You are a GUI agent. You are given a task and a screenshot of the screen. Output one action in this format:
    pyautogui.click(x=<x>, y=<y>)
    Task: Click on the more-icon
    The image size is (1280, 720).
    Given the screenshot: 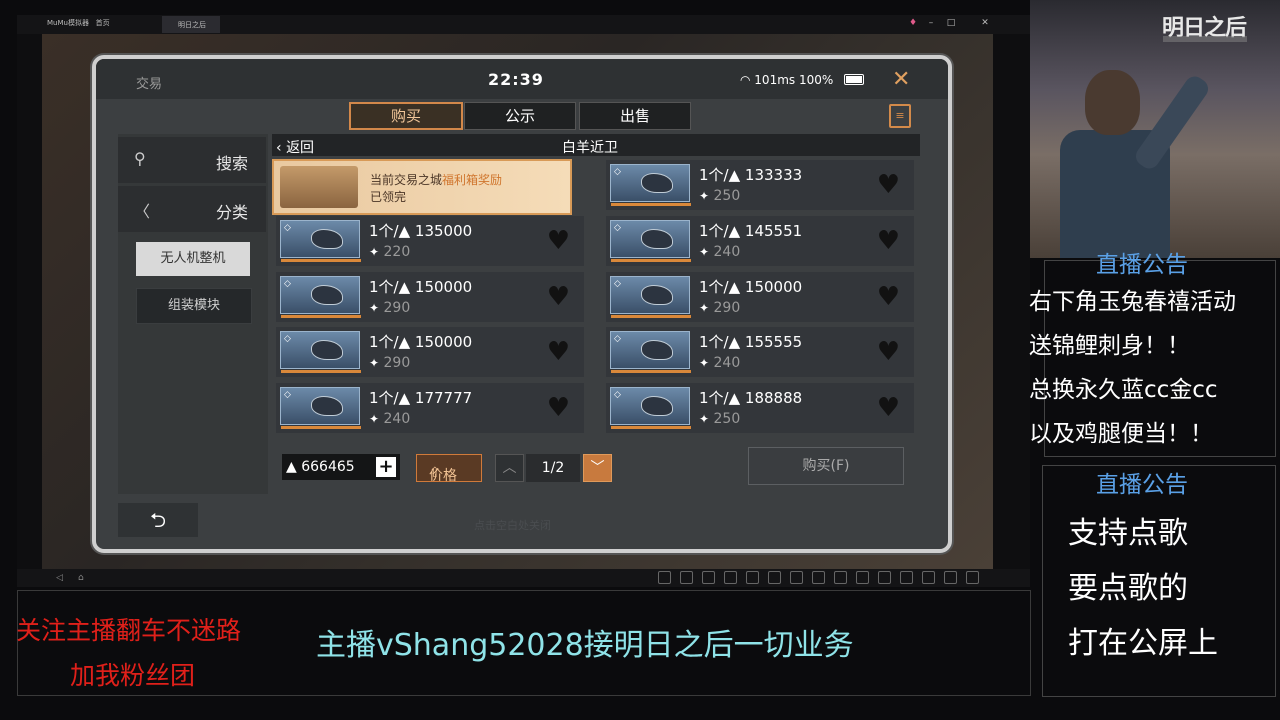 What is the action you would take?
    pyautogui.click(x=972, y=577)
    